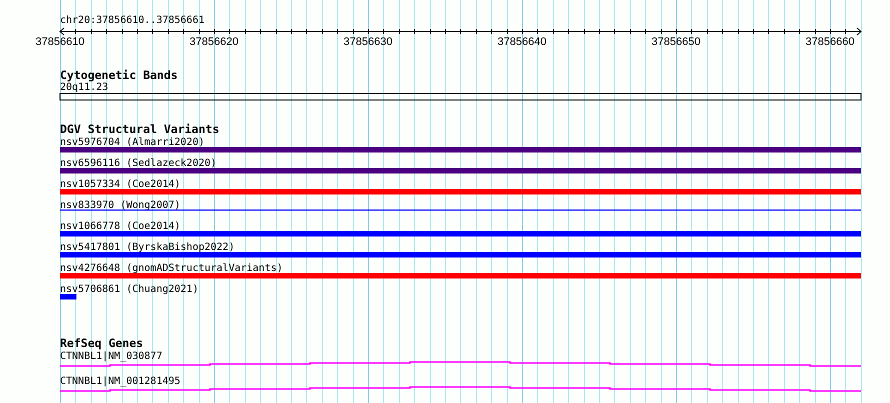  What do you see at coordinates (119, 75) in the screenshot?
I see `track-title: Cytogenetic Bands` at bounding box center [119, 75].